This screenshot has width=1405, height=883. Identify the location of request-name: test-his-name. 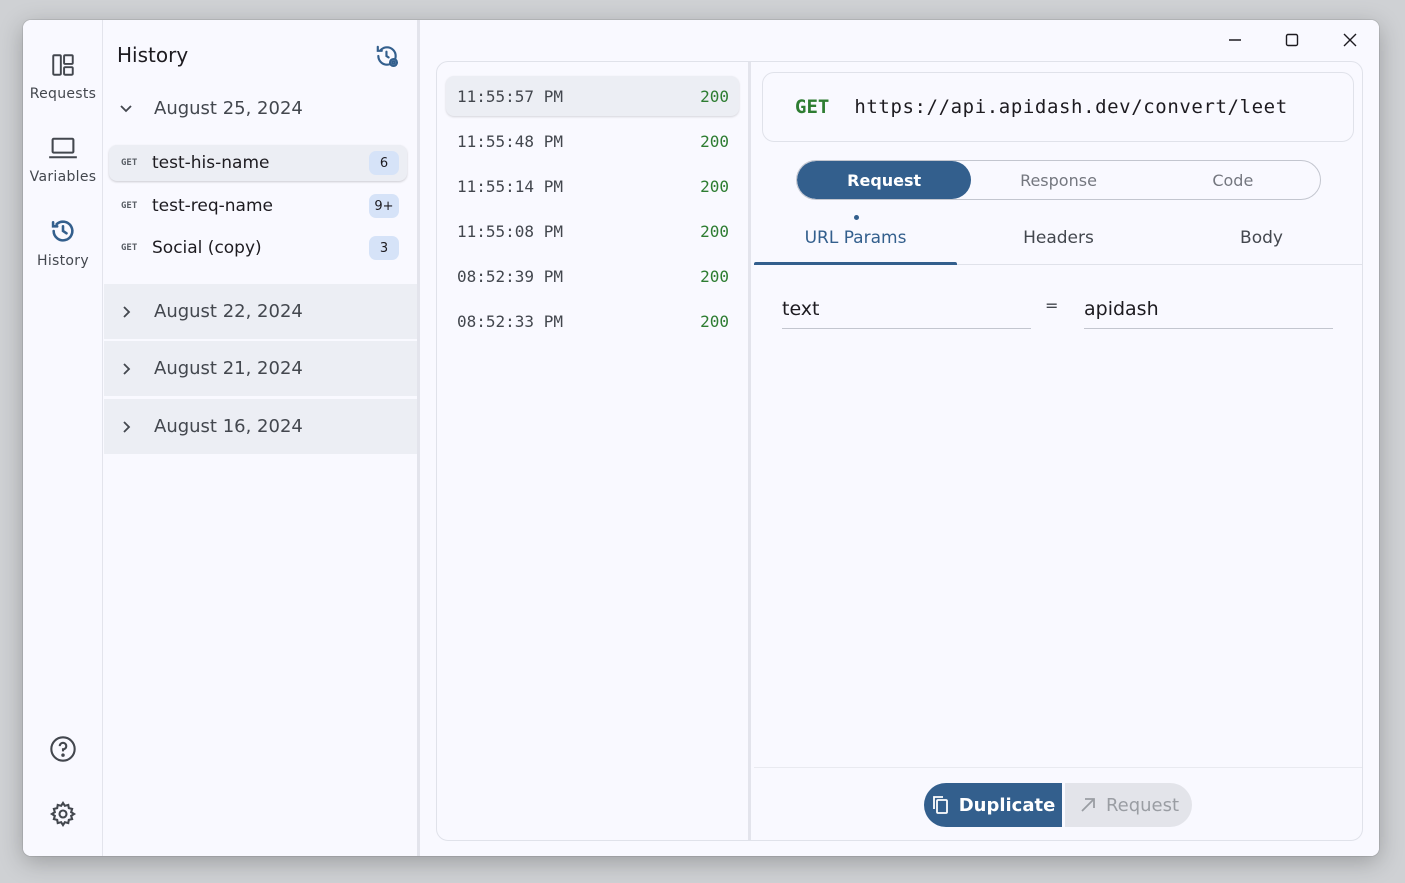
(211, 163).